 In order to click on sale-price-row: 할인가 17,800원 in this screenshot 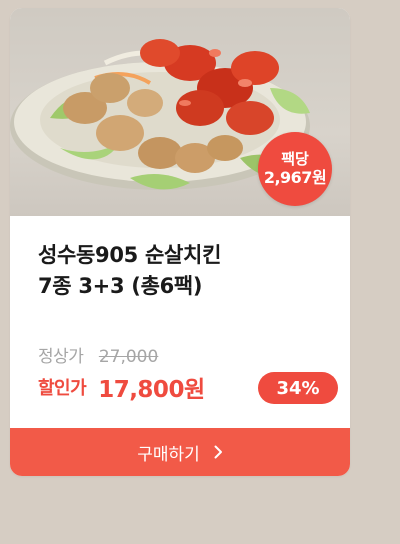, I will do `click(121, 387)`.